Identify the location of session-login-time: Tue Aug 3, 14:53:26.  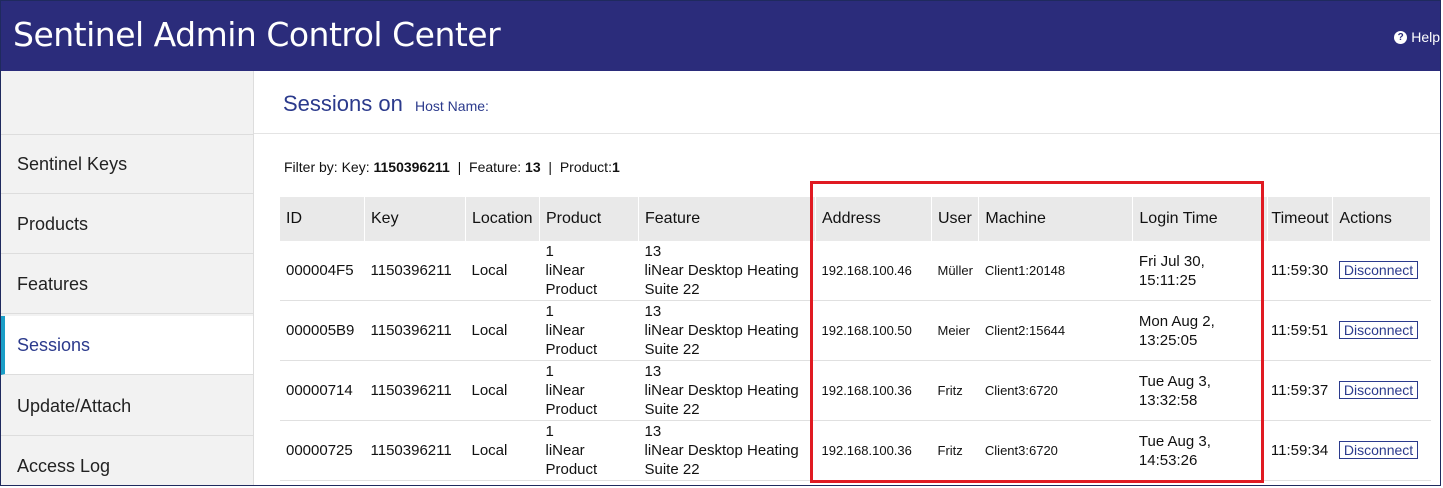
(1200, 450).